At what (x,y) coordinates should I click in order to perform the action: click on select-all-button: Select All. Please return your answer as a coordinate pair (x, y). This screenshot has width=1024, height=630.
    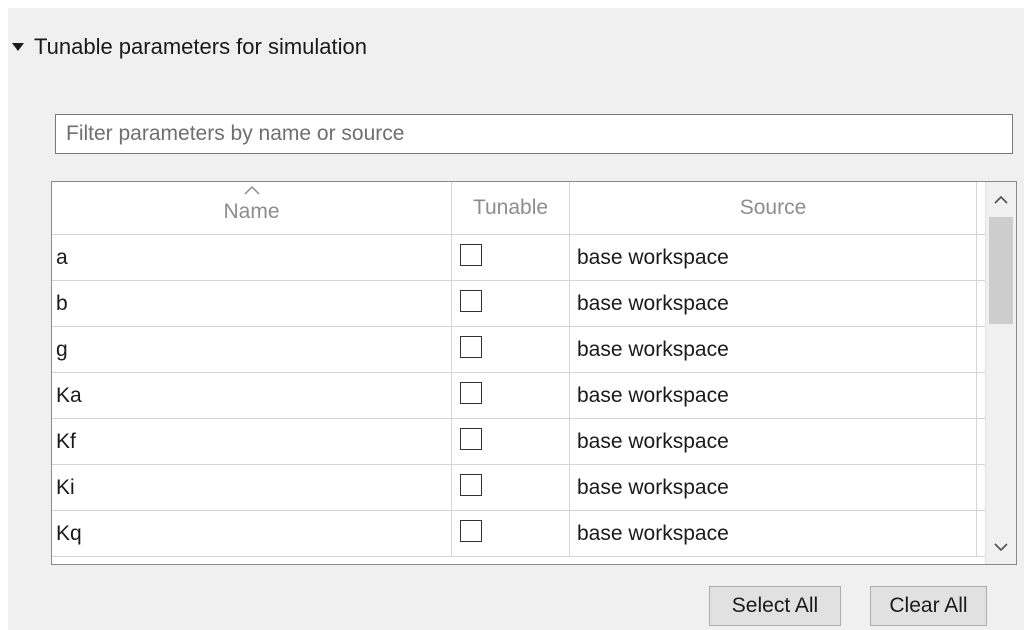
    Looking at the image, I should click on (775, 606).